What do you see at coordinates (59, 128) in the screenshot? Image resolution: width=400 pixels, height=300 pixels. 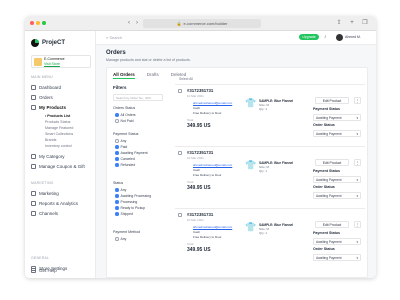 I see `sidebar-subitem-manage-featured: Manage Featured` at bounding box center [59, 128].